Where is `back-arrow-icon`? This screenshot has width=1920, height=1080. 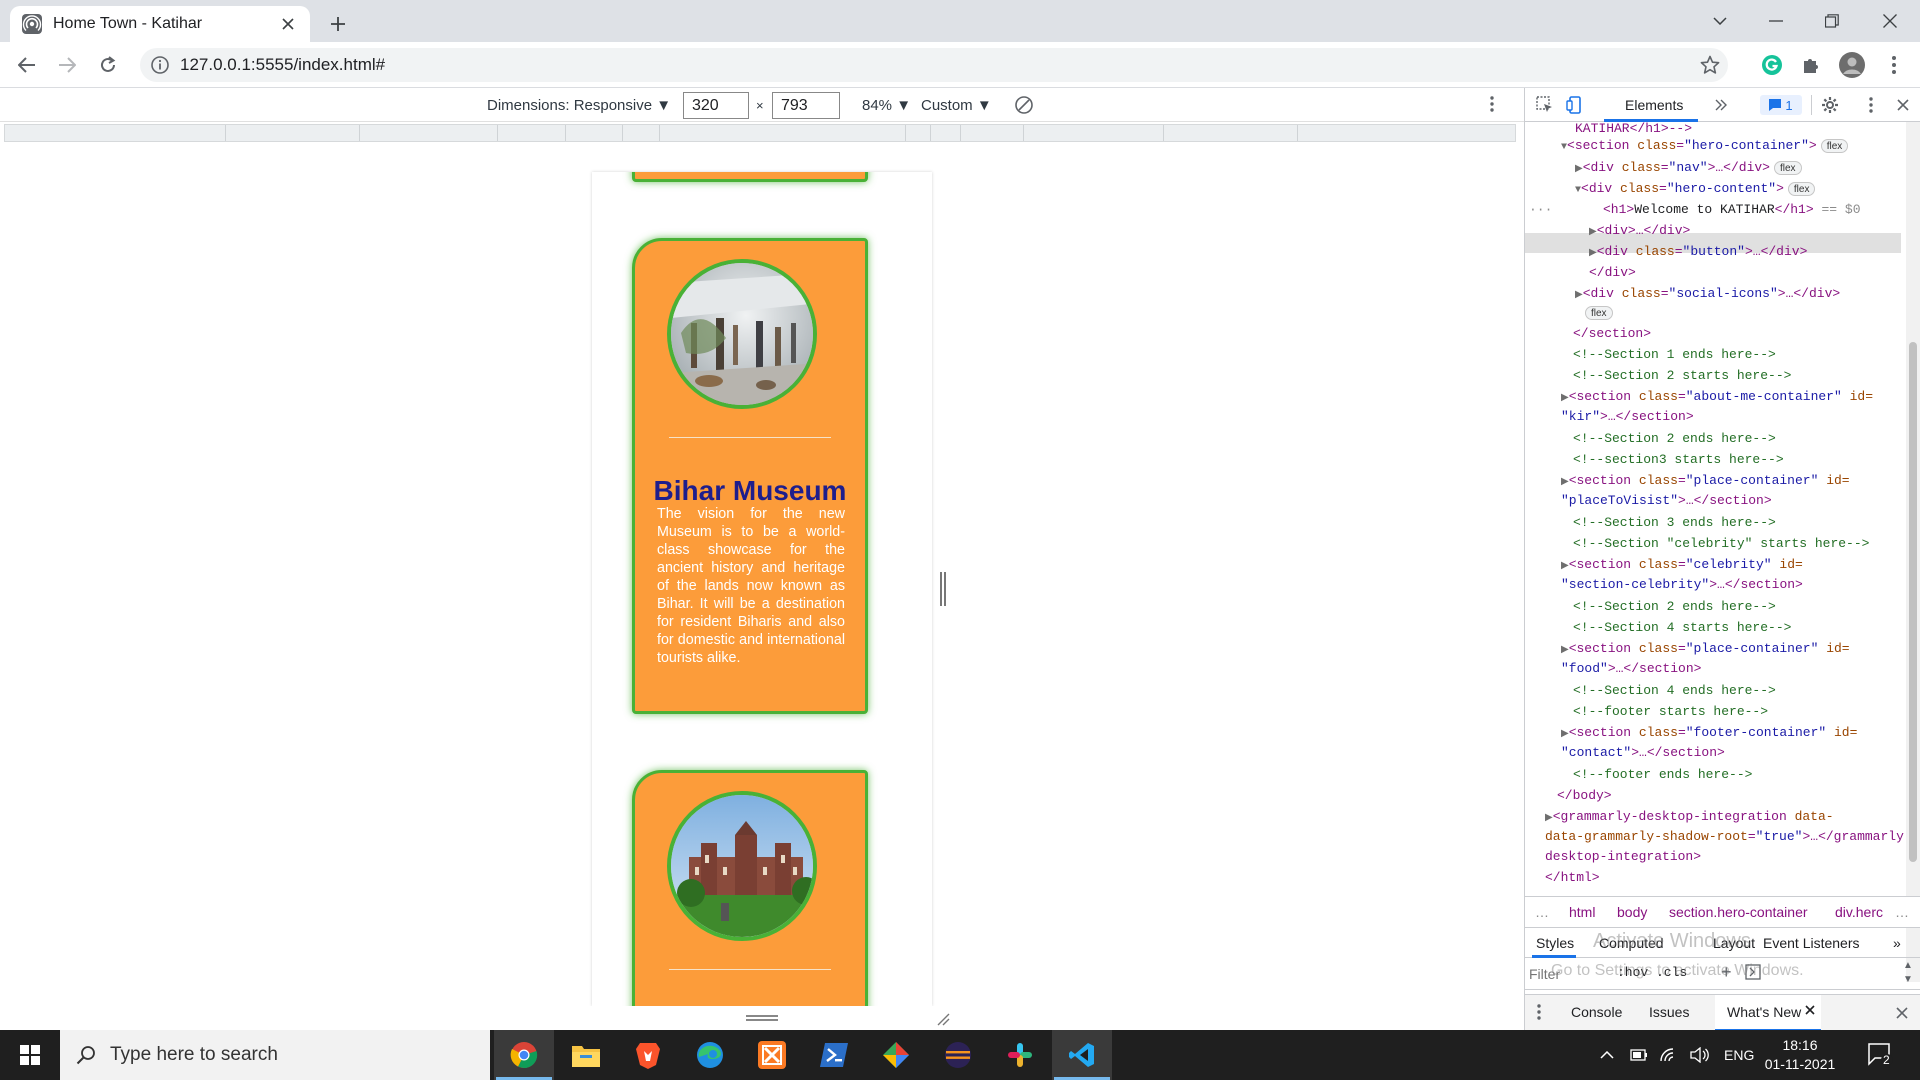
back-arrow-icon is located at coordinates (27, 65).